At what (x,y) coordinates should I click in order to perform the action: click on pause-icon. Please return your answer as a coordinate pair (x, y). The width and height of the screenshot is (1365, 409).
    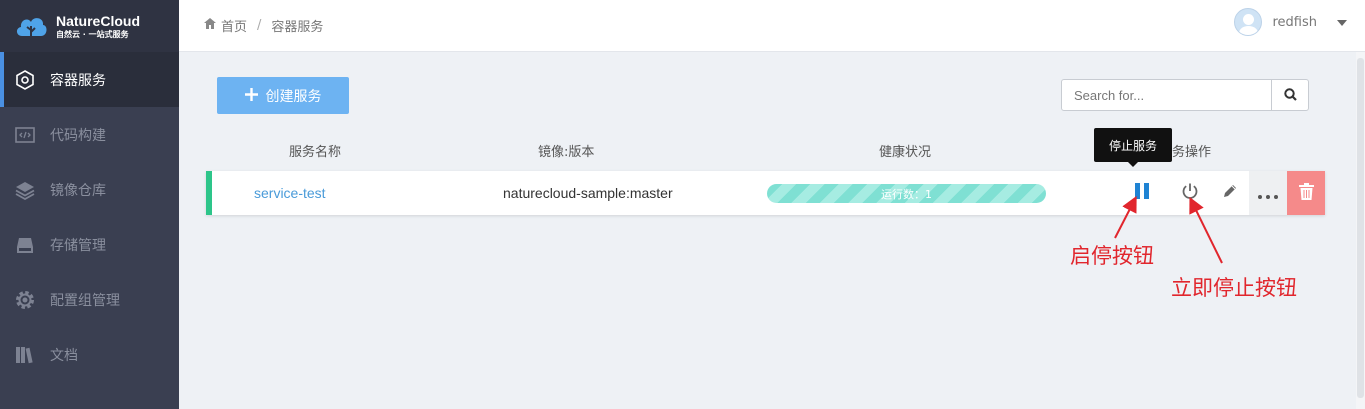
    Looking at the image, I should click on (1142, 193).